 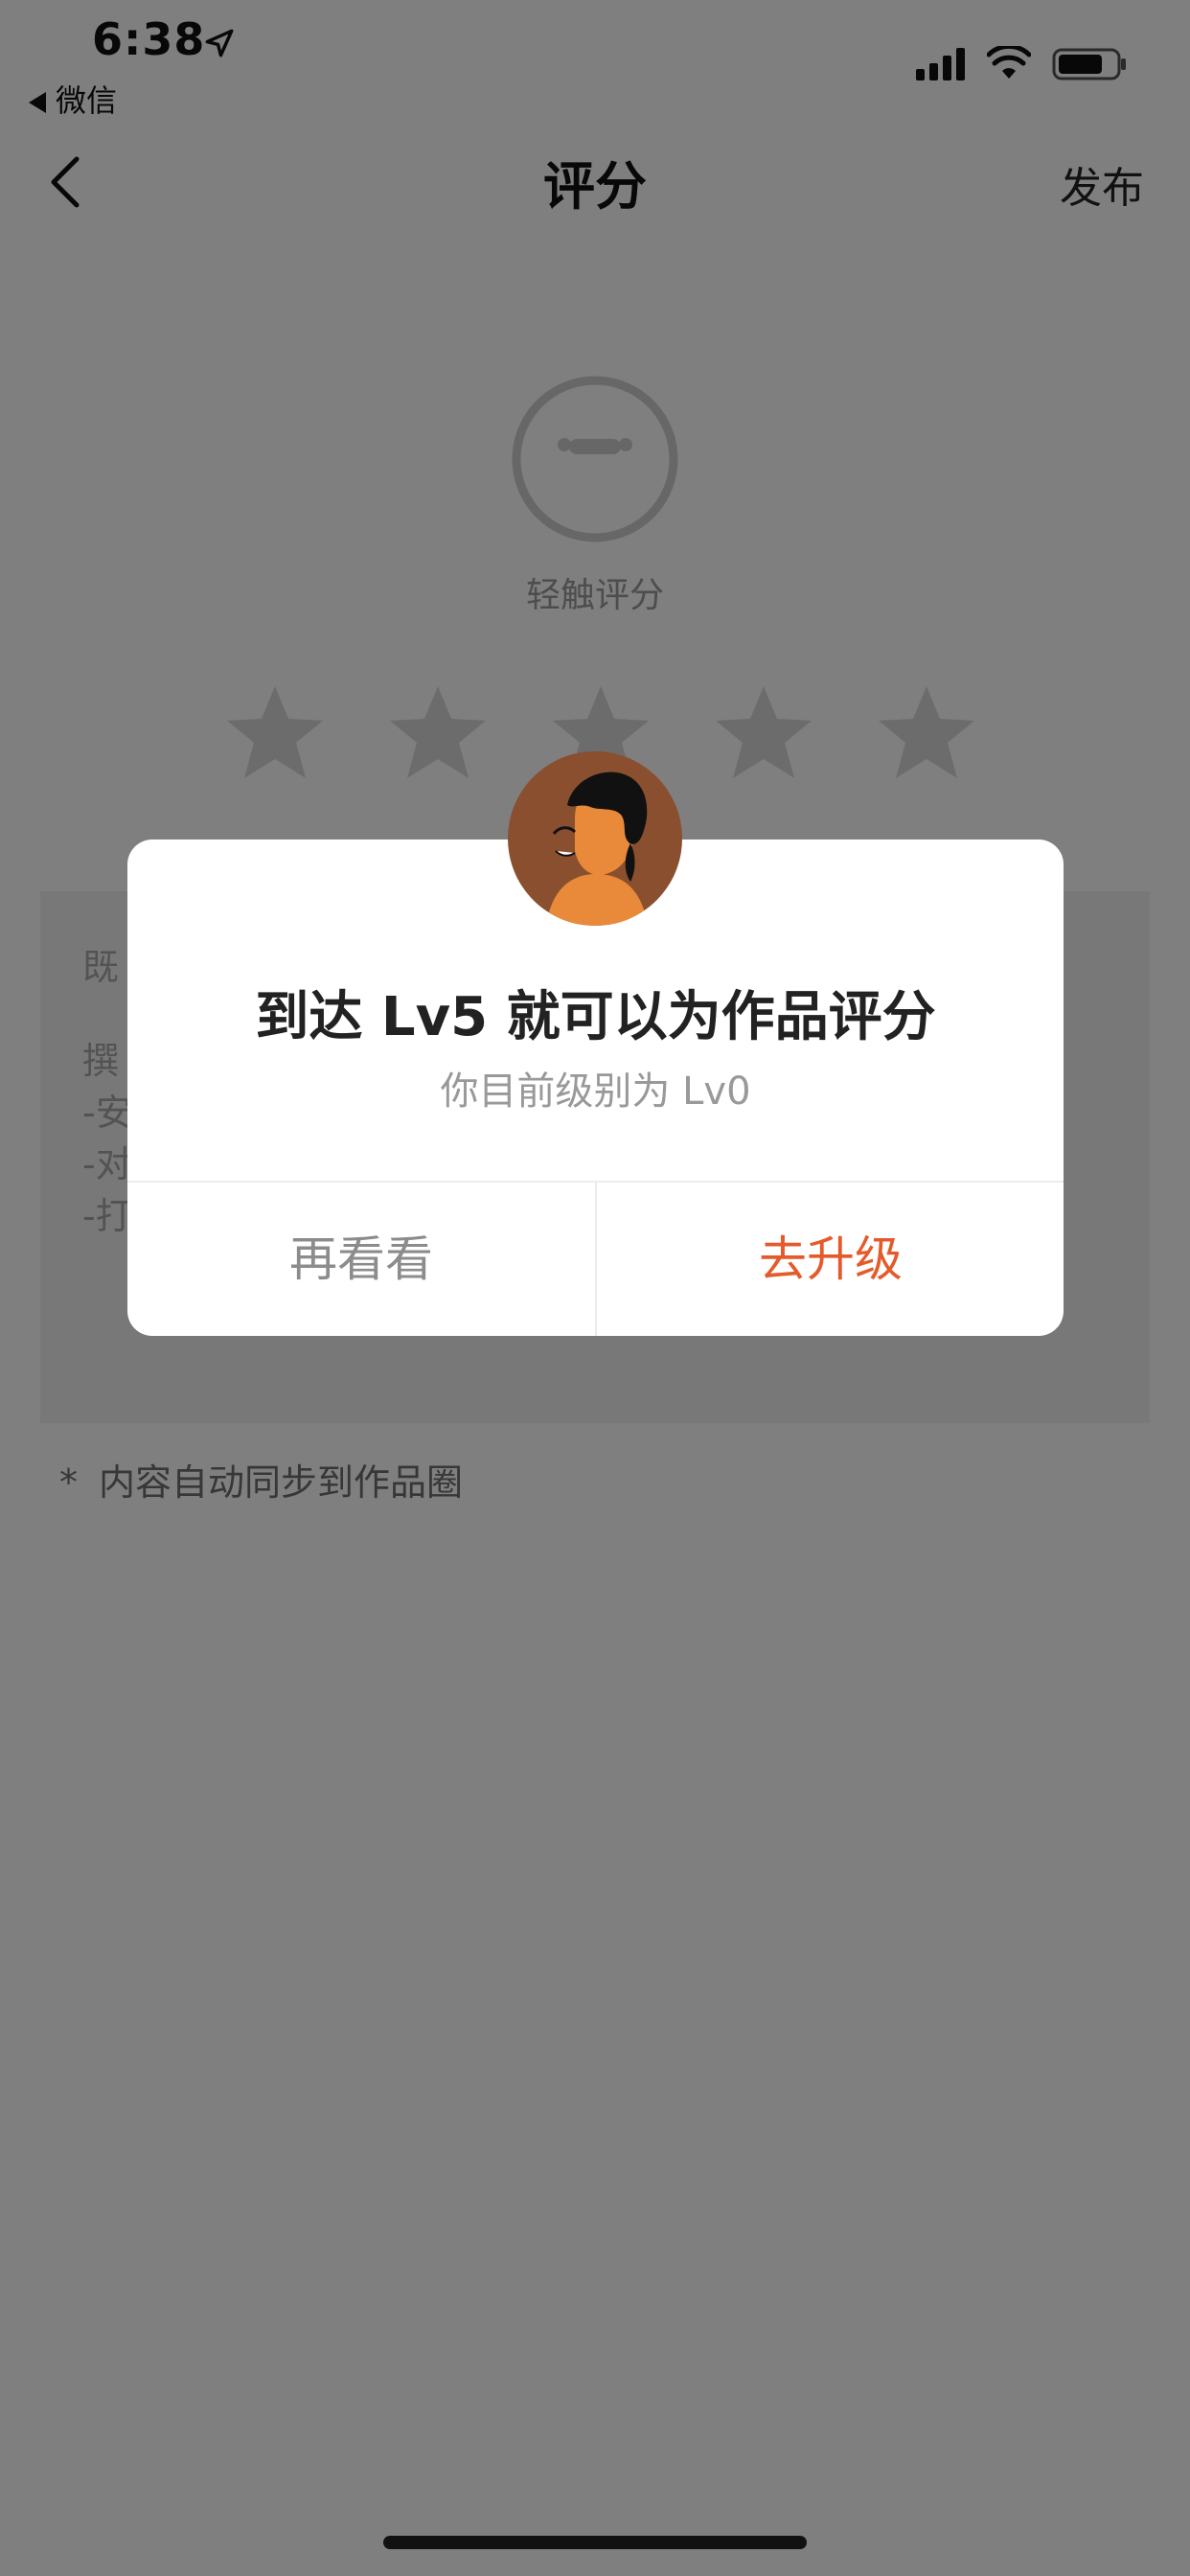 I want to click on home-indicator, so click(x=595, y=2542).